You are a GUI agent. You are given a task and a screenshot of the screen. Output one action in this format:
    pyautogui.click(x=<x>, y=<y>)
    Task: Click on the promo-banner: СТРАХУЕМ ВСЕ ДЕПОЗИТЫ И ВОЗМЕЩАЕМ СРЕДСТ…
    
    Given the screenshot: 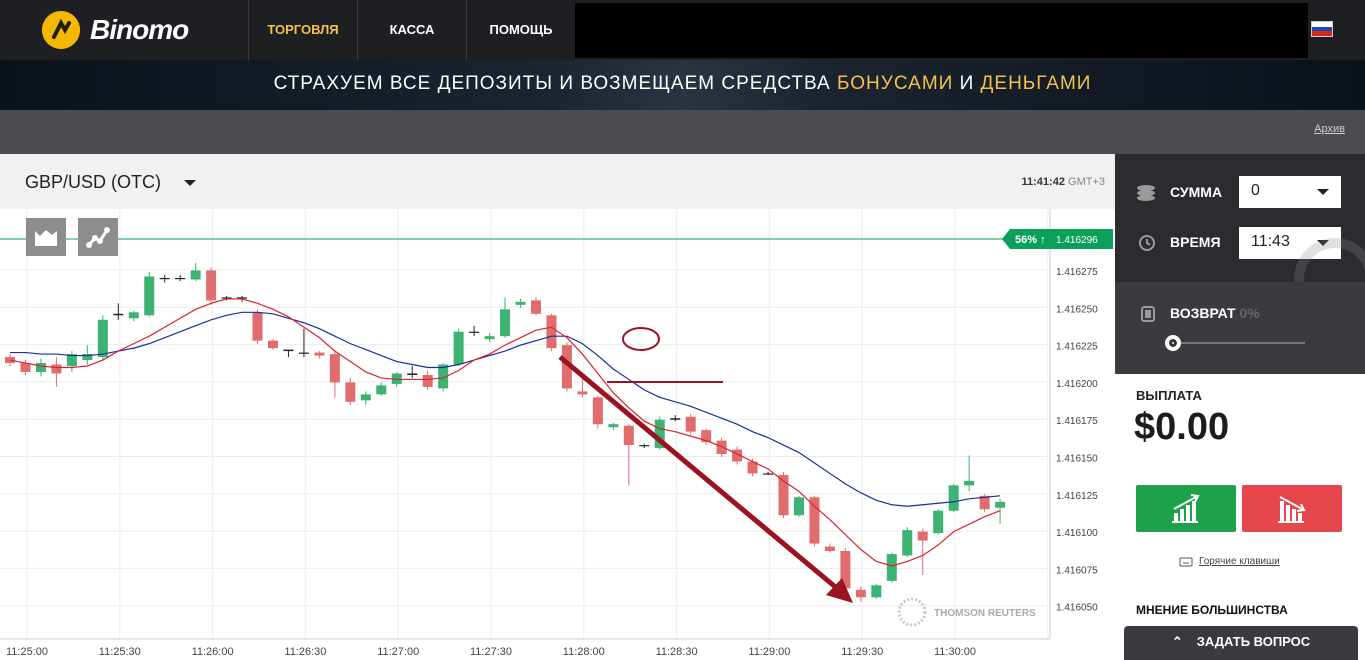 What is the action you would take?
    pyautogui.click(x=682, y=85)
    